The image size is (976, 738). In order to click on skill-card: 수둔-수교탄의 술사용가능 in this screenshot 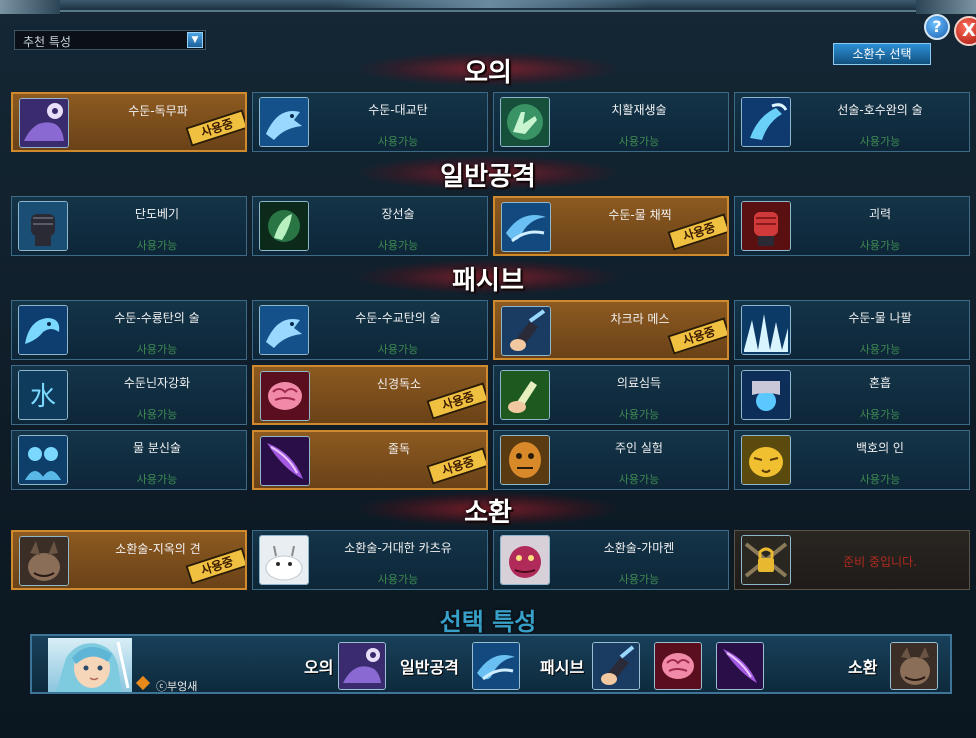, I will do `click(370, 330)`.